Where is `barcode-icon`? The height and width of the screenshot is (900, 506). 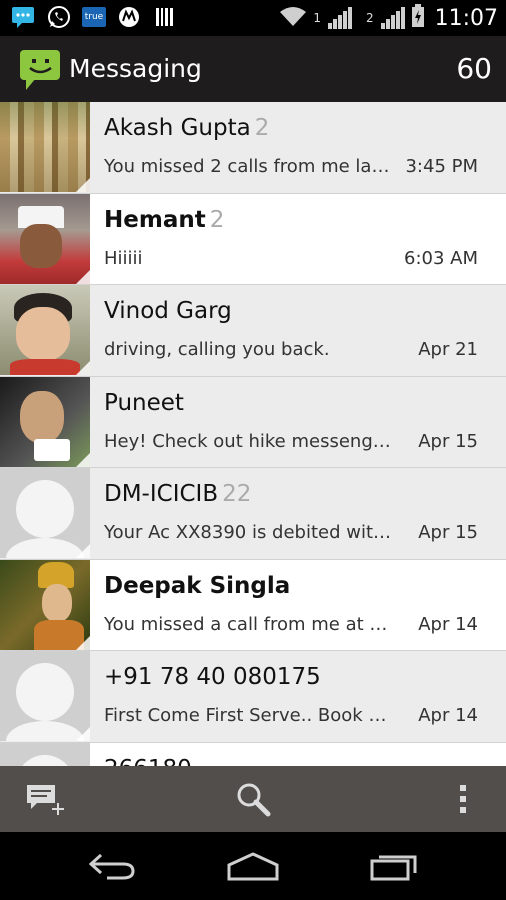
barcode-icon is located at coordinates (165, 17).